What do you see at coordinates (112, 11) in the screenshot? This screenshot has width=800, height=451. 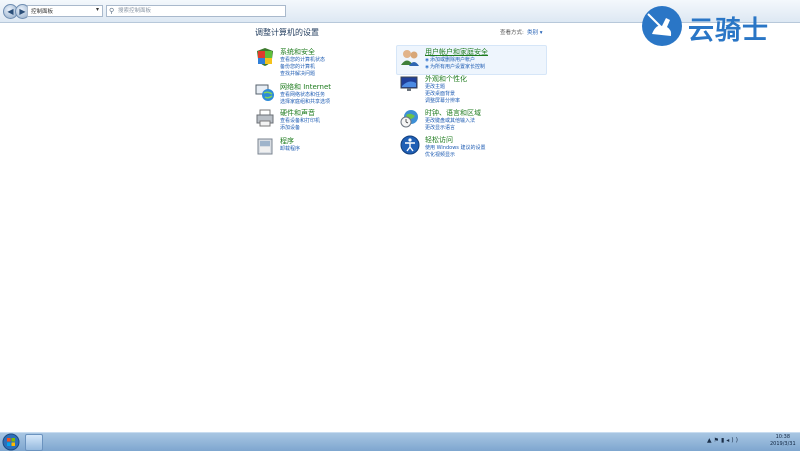 I see `search-icon: ⚲` at bounding box center [112, 11].